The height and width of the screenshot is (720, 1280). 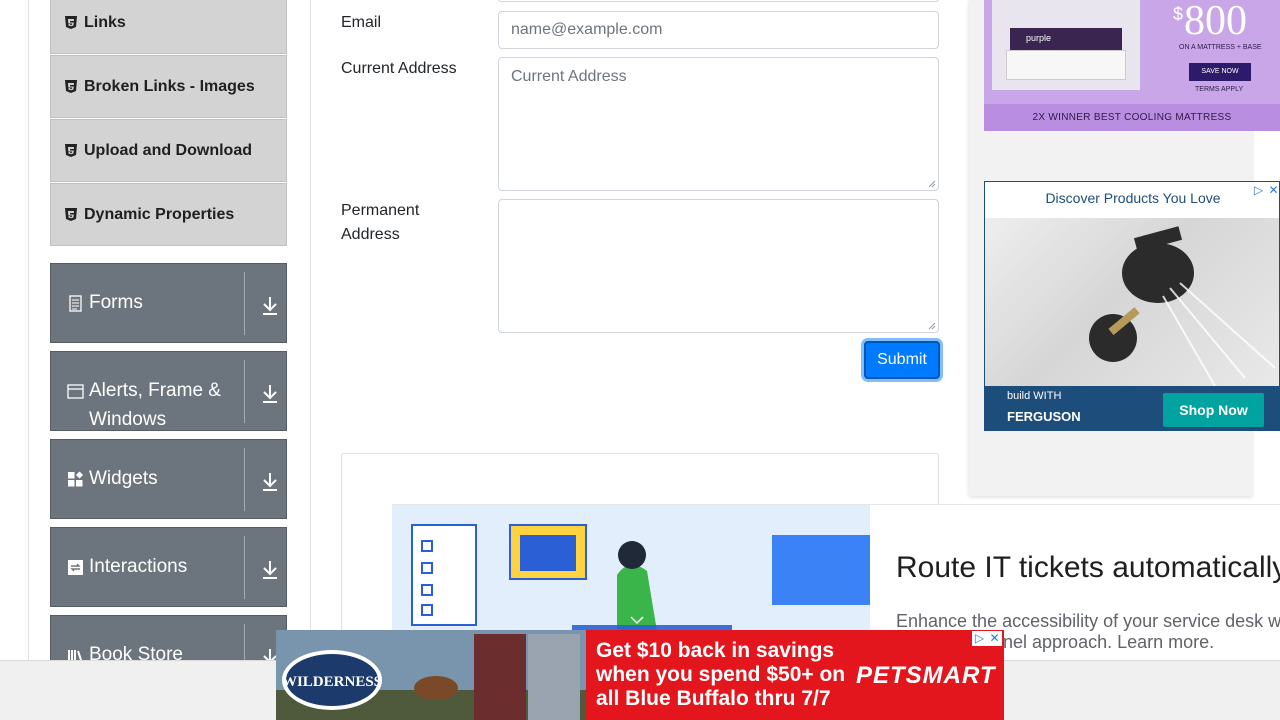 I want to click on price-caption: ON A MATTRESS + BASE, so click(x=1220, y=47).